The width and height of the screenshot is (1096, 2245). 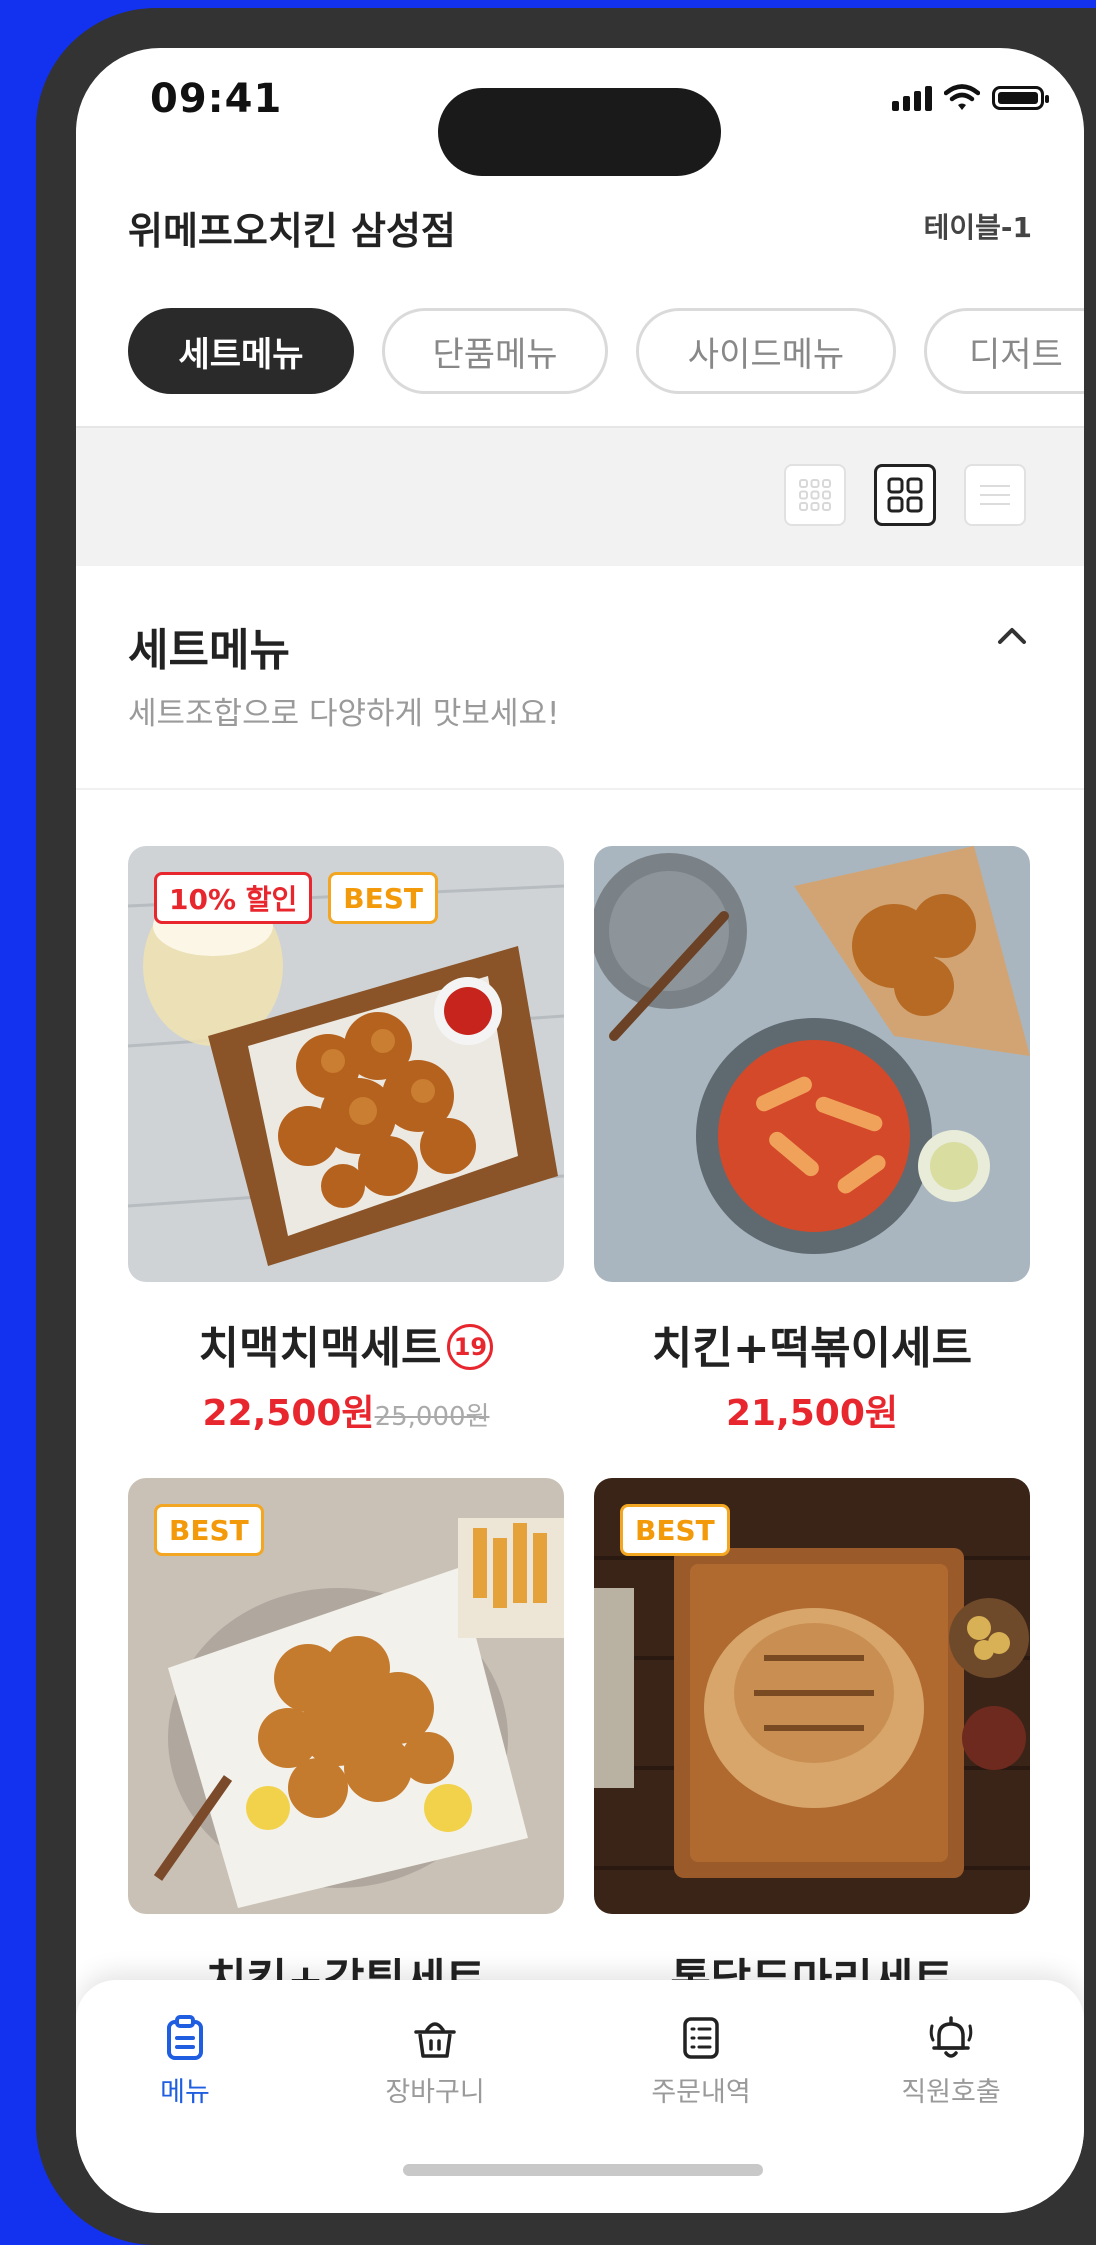 What do you see at coordinates (432, 1417) in the screenshot?
I see `original-price: 25,000원` at bounding box center [432, 1417].